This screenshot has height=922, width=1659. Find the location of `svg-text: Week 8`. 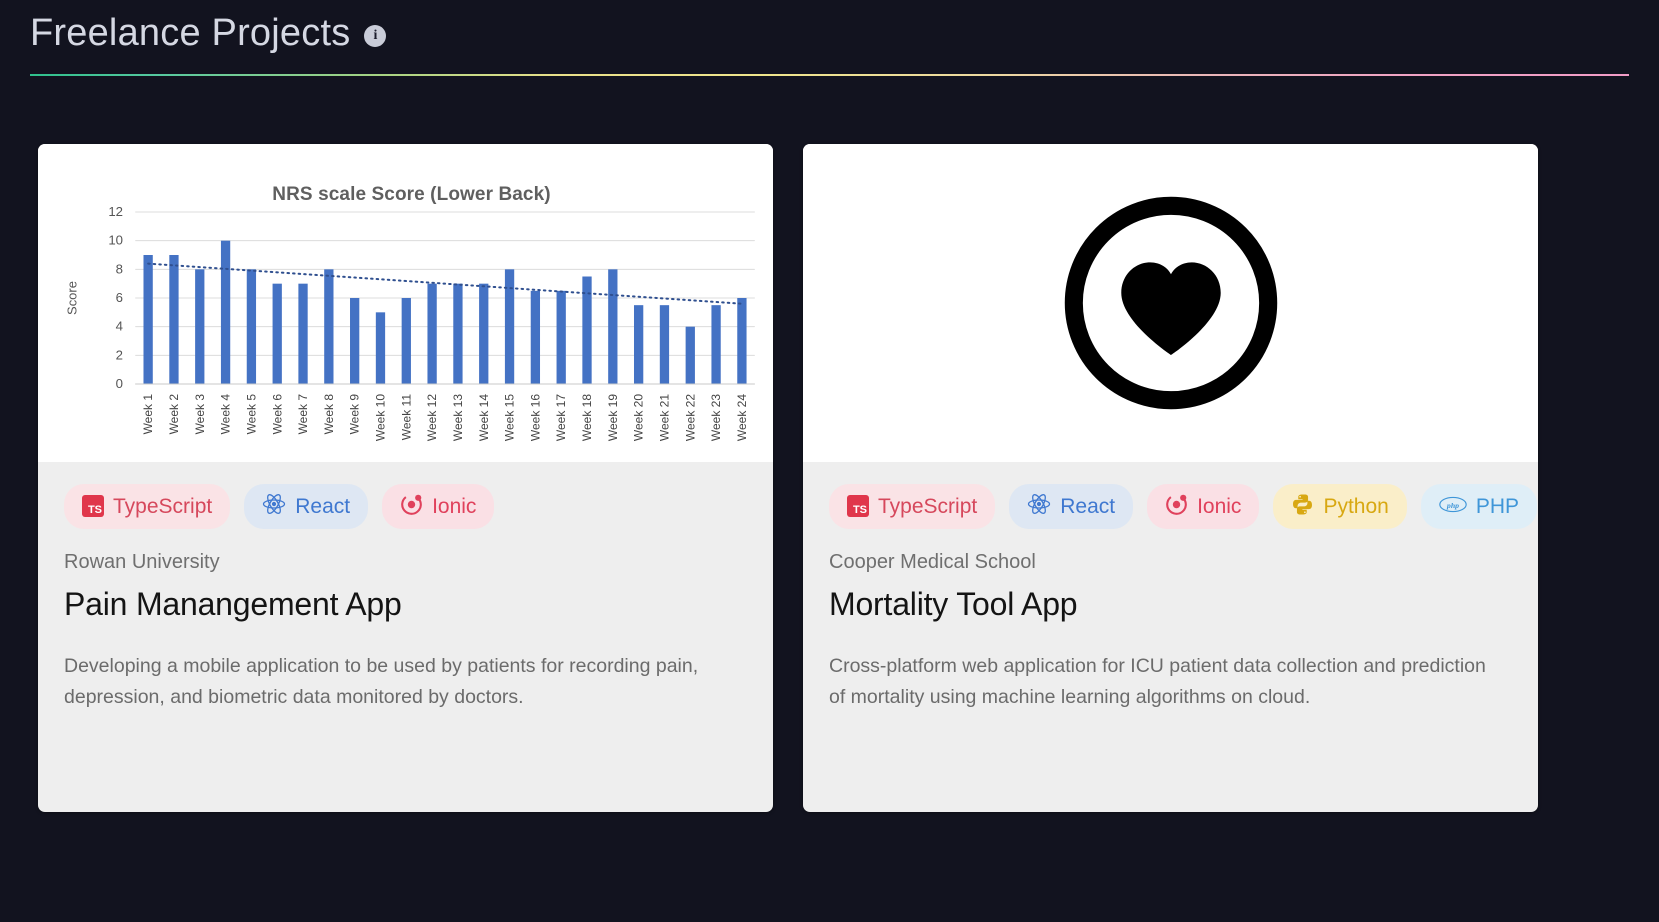

svg-text: Week 8 is located at coordinates (329, 413).